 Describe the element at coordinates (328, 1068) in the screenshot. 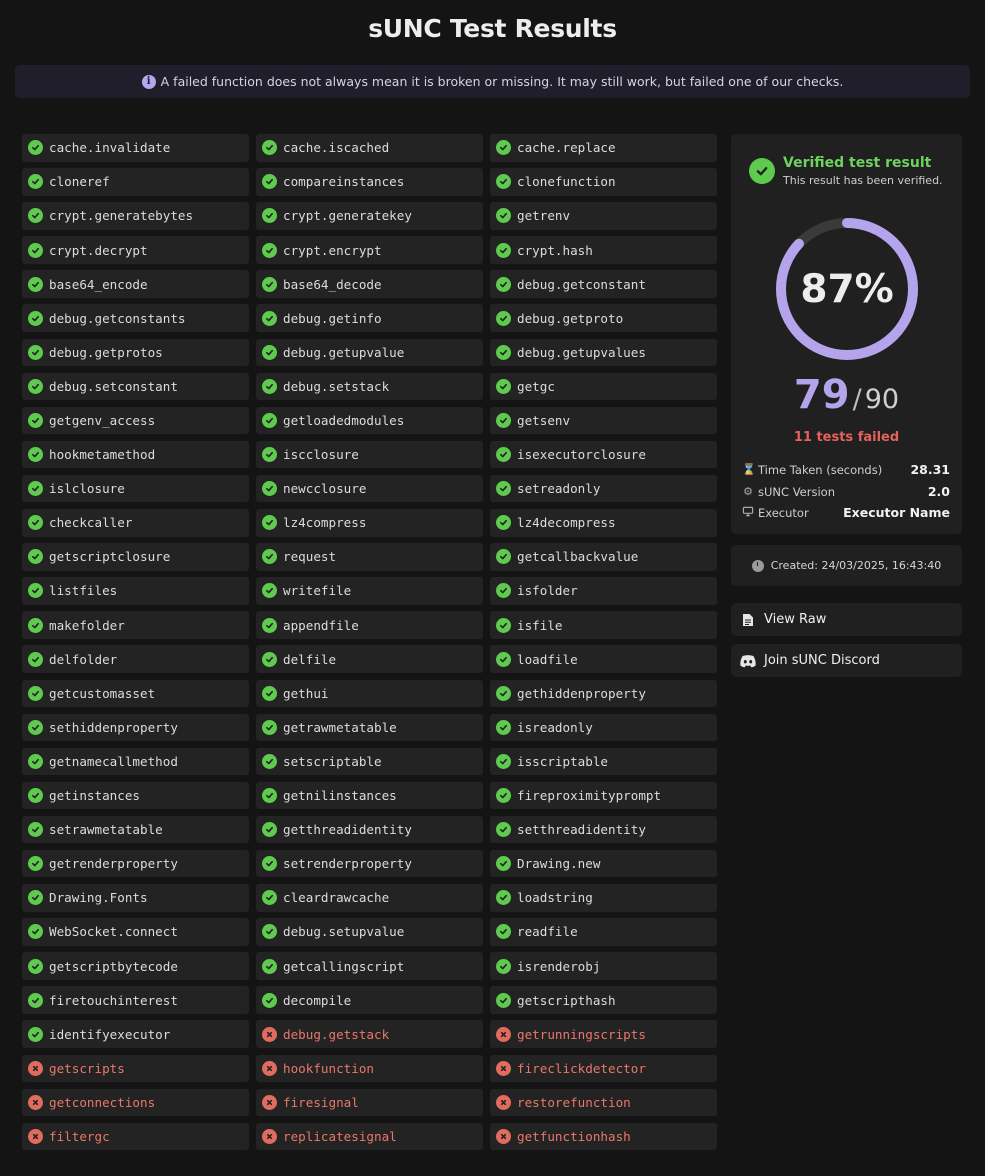

I see `test-name: hookfunction` at that location.